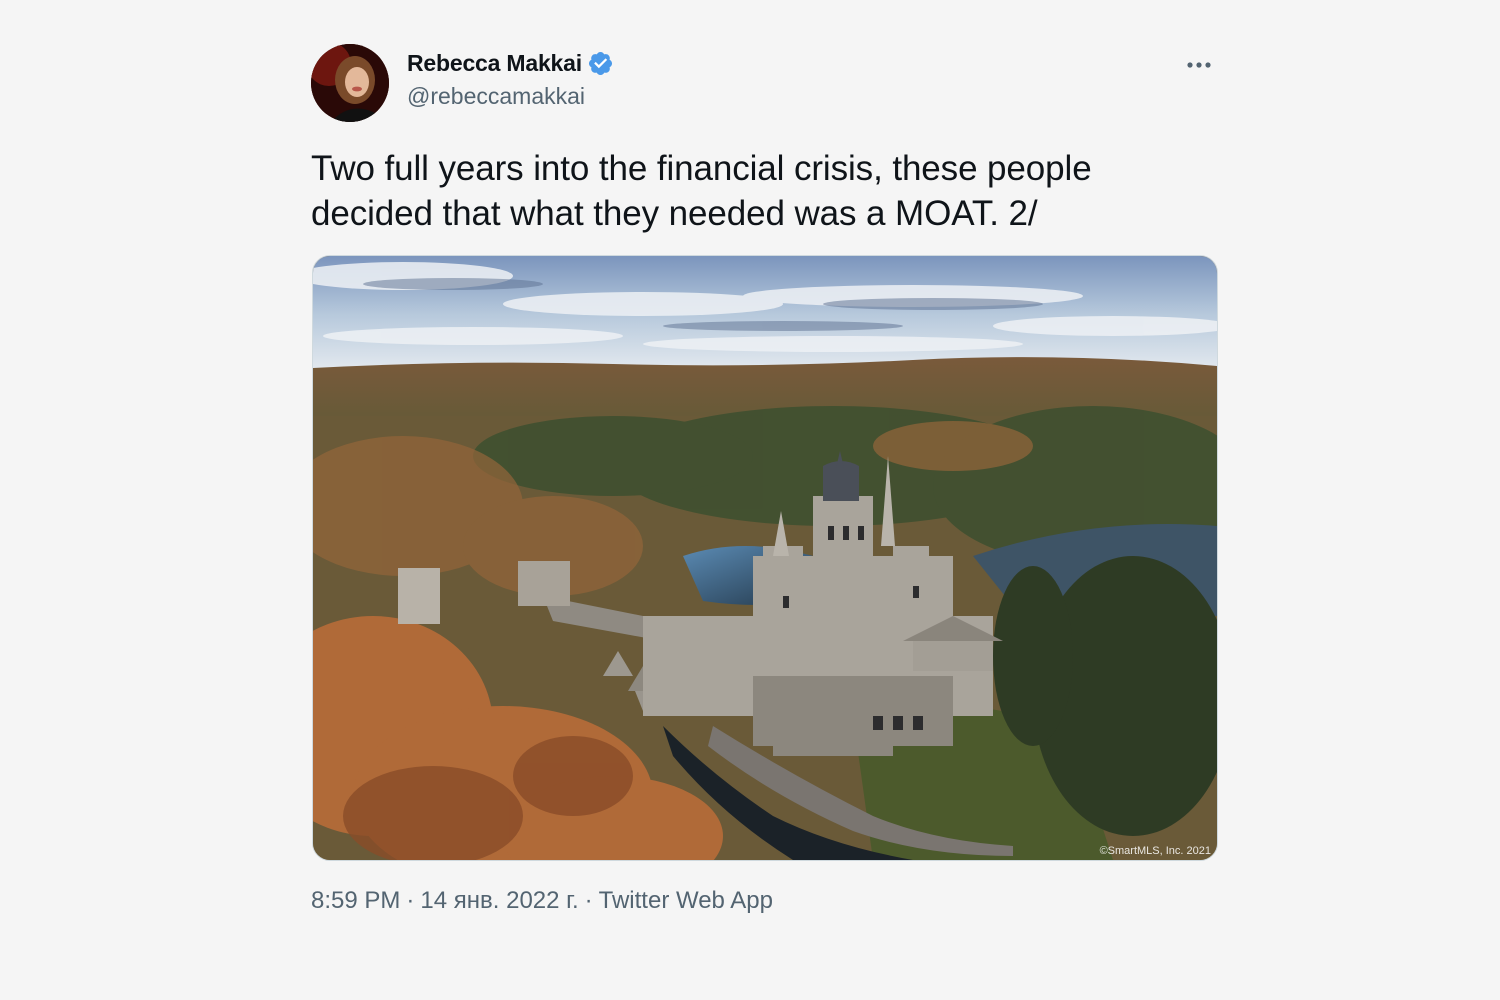  I want to click on avatar-image, so click(350, 83).